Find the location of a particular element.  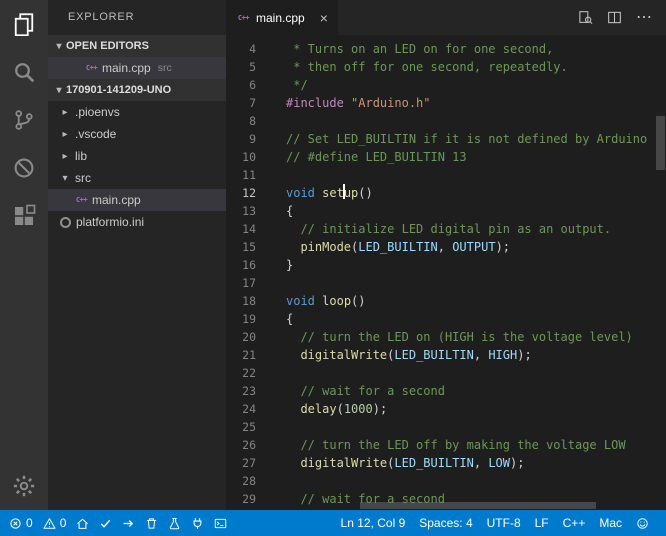

code-line: 19 { is located at coordinates (446, 319).